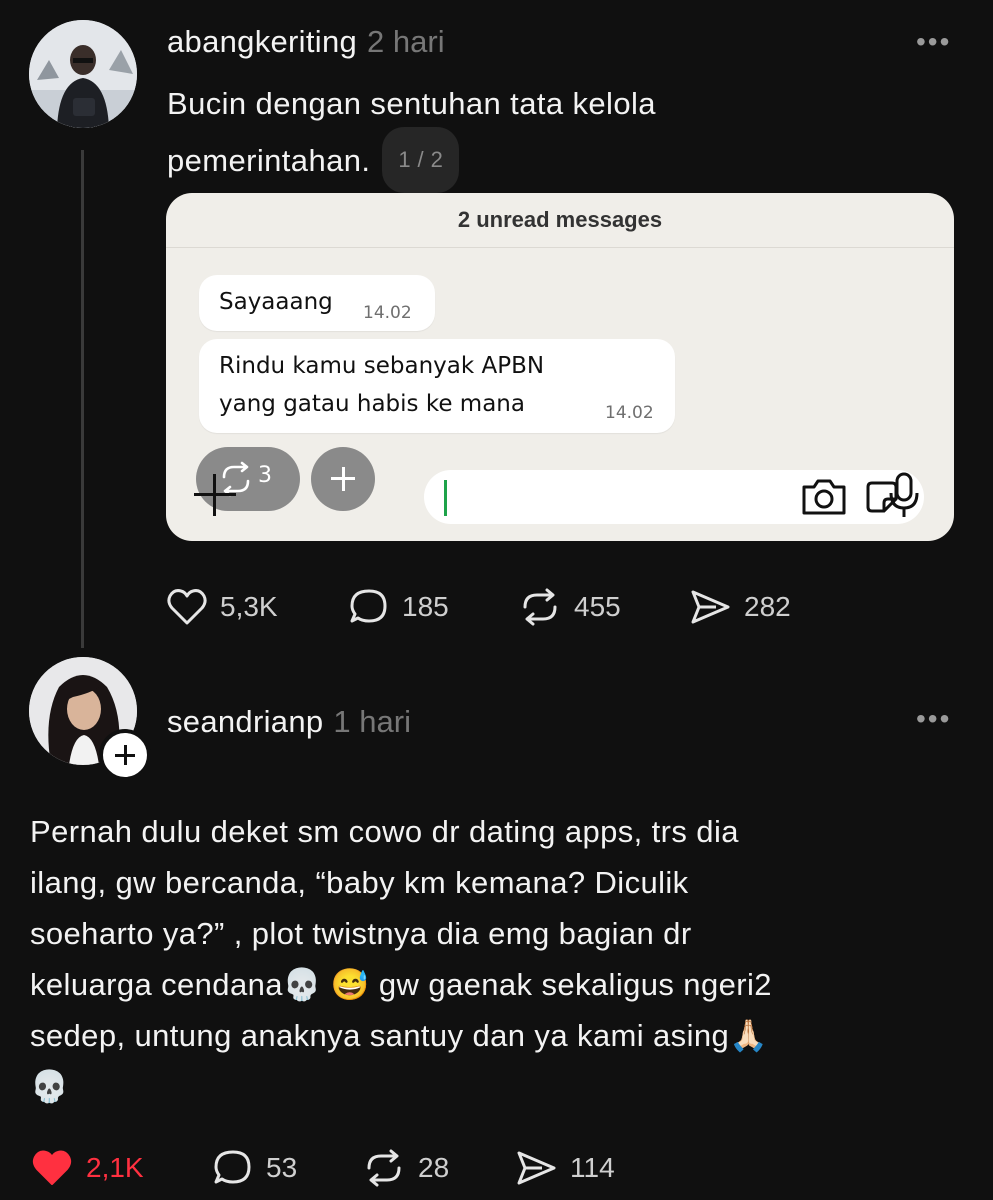  I want to click on avatar-abangkeriting, so click(83, 74).